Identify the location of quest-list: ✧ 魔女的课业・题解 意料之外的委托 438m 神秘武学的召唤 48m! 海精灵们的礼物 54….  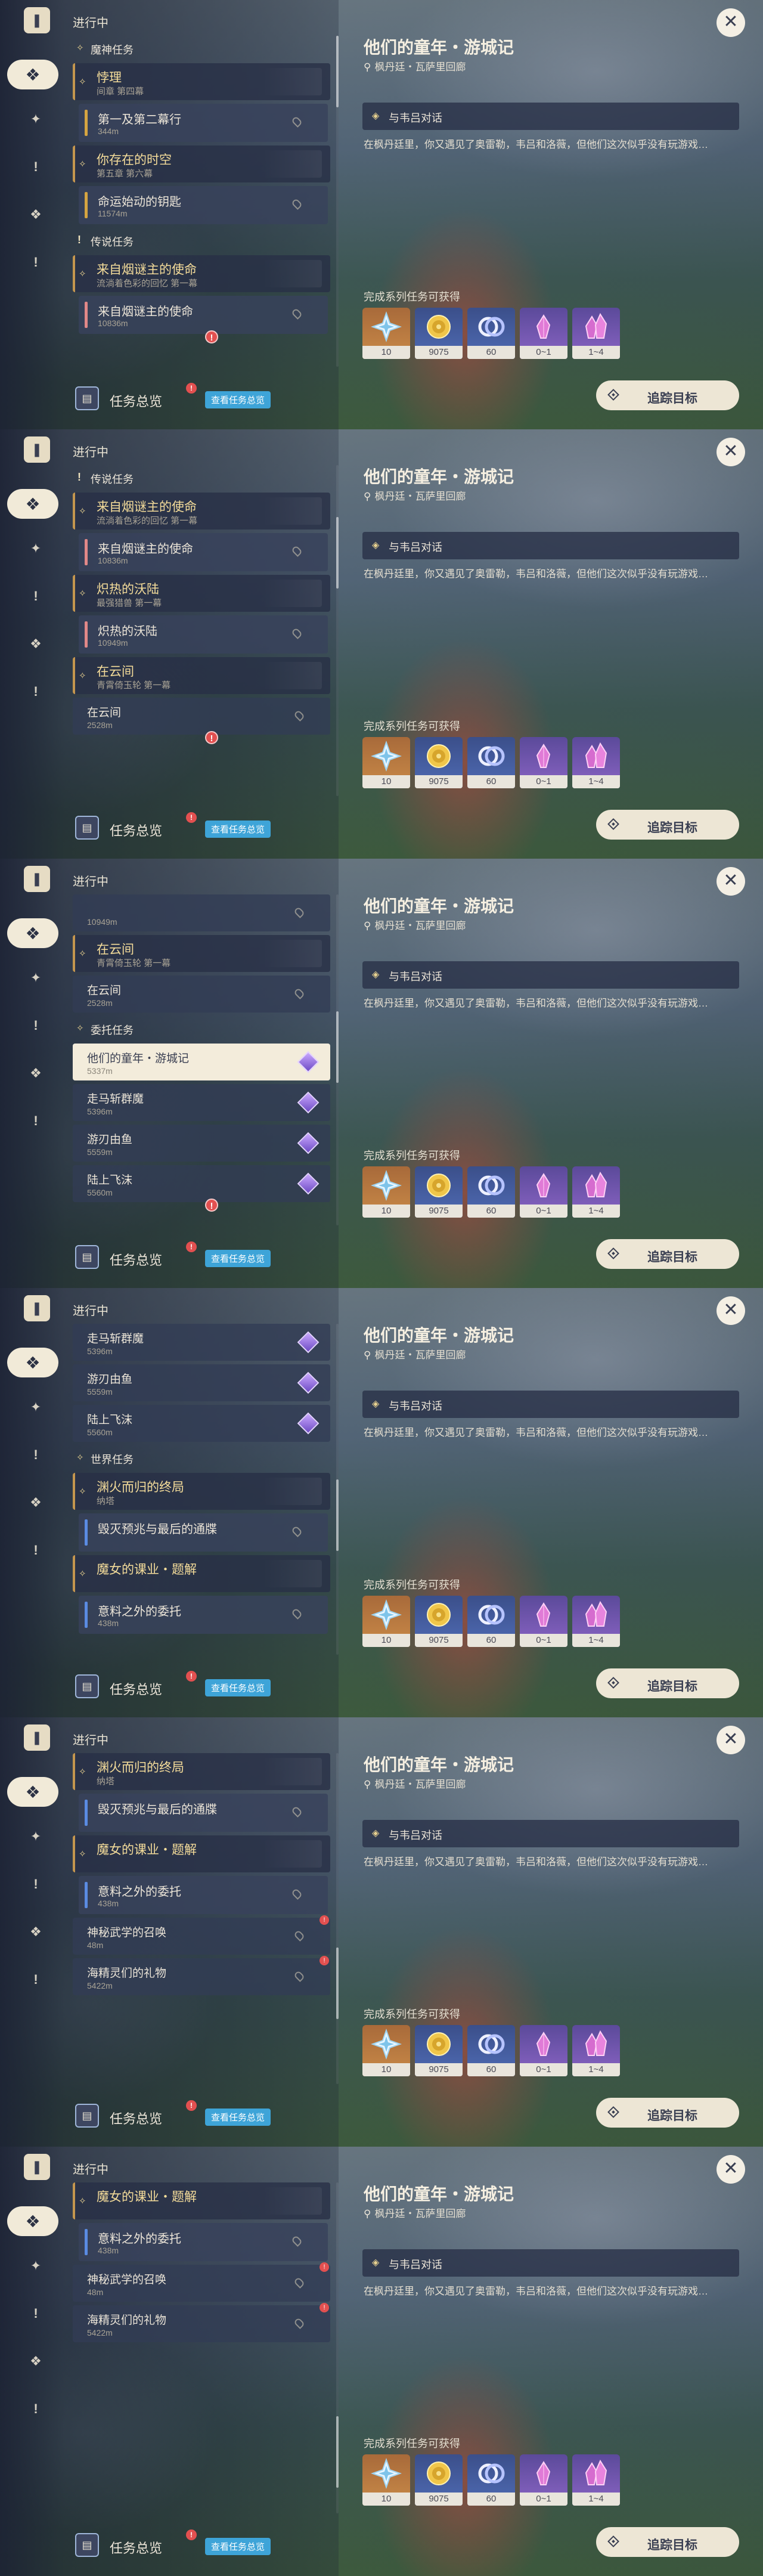
(204, 2347).